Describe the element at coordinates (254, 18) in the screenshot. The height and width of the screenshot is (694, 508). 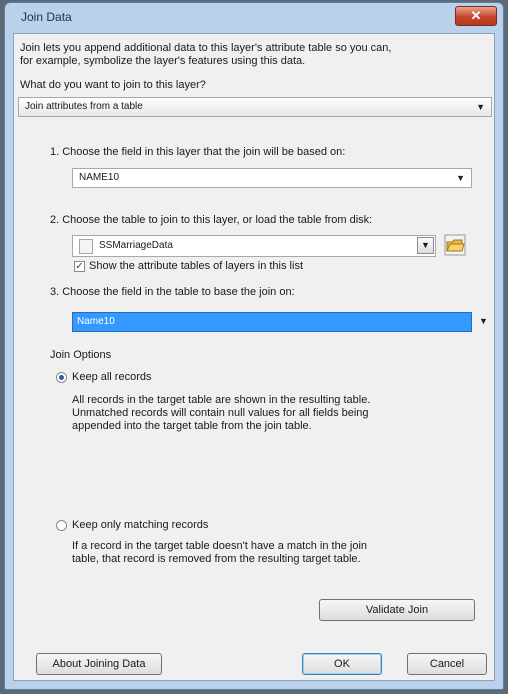
I see `title-bar: Join Data ✕` at that location.